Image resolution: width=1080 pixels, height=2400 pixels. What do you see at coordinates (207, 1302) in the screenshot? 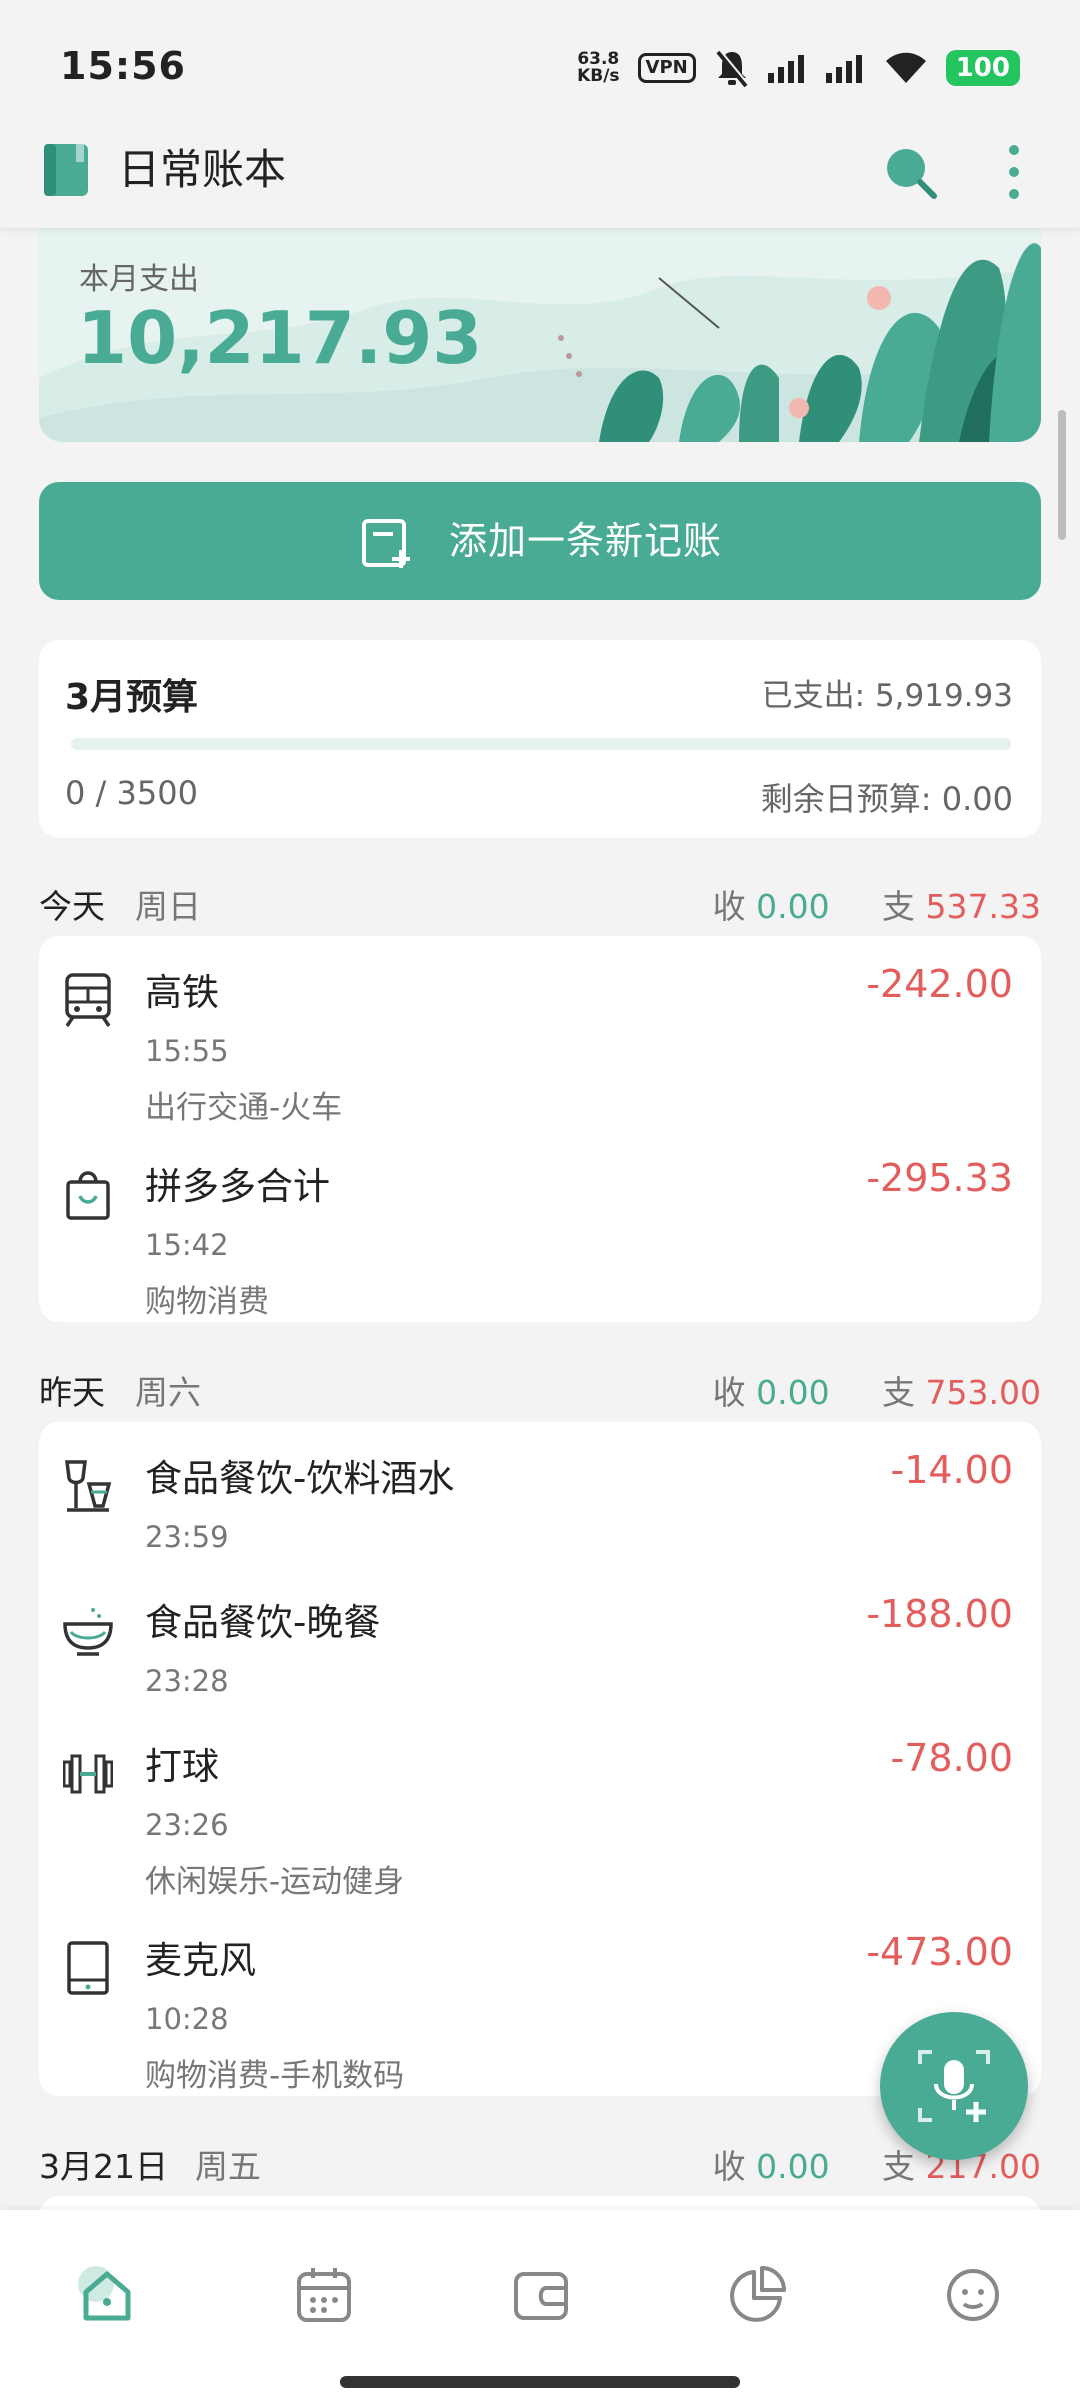
I see `transaction-category: 购物消费` at bounding box center [207, 1302].